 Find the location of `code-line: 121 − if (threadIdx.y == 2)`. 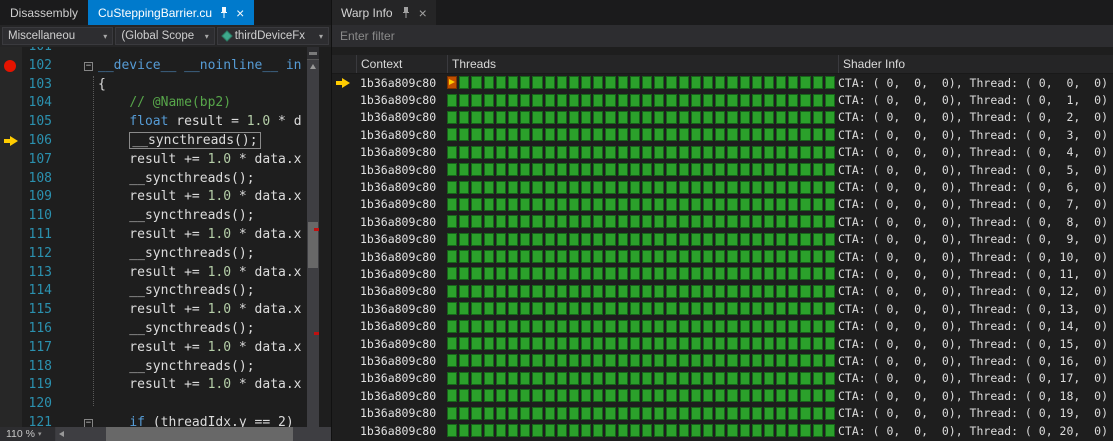

code-line: 121 − if (threadIdx.y == 2) is located at coordinates (165, 420).